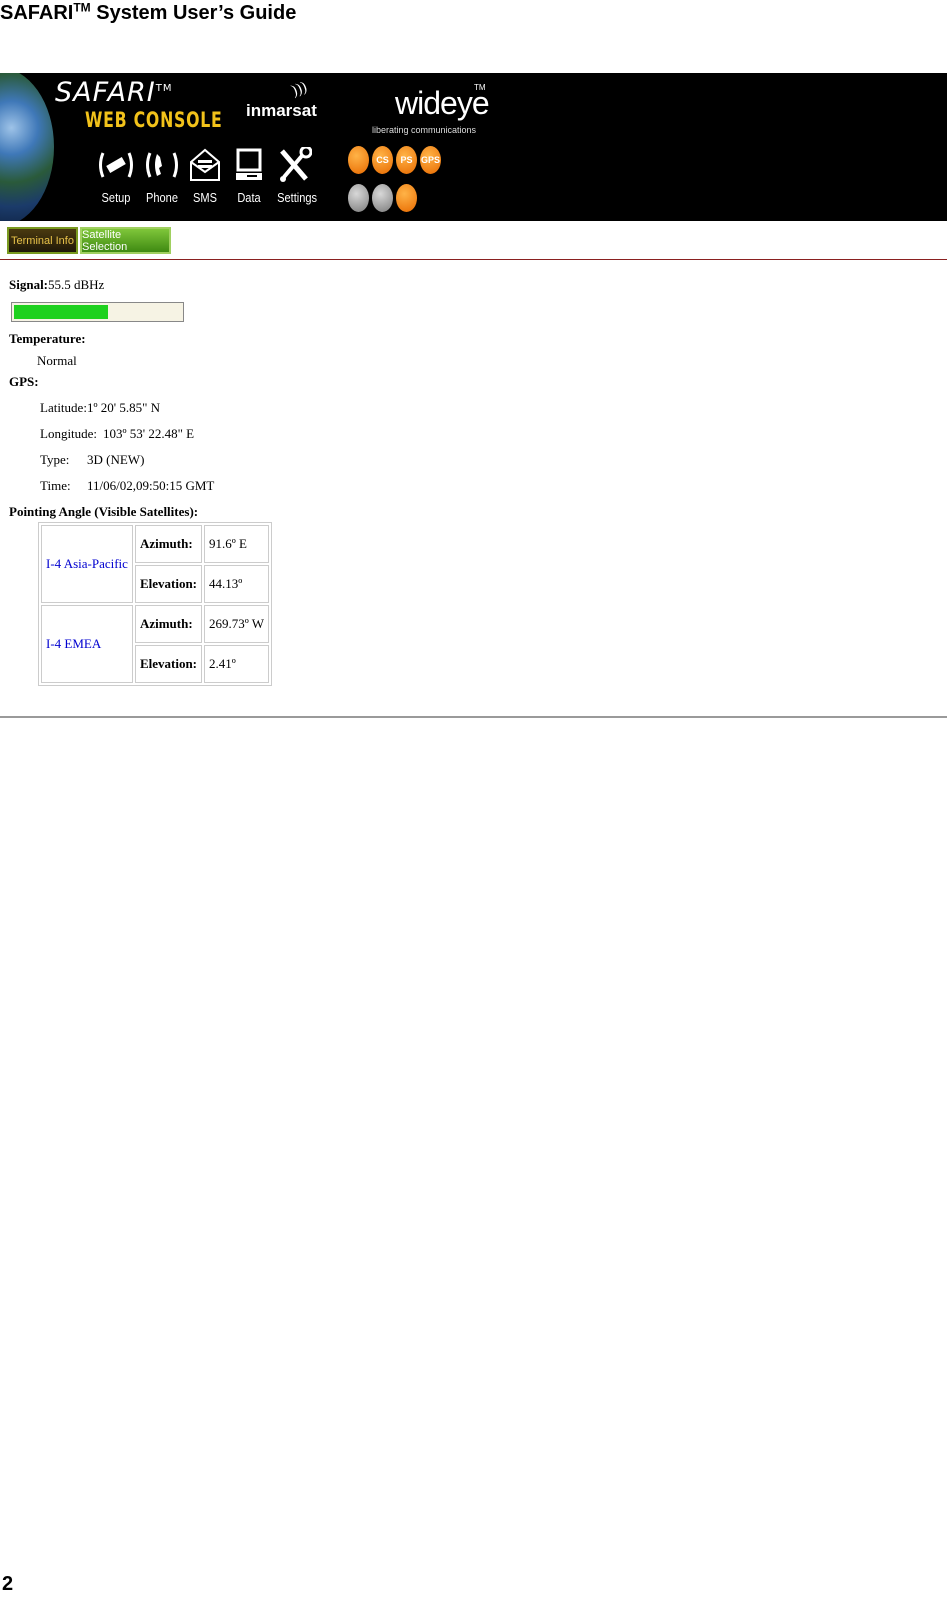 The height and width of the screenshot is (1600, 947). What do you see at coordinates (61, 312) in the screenshot?
I see `signal-strength-fill` at bounding box center [61, 312].